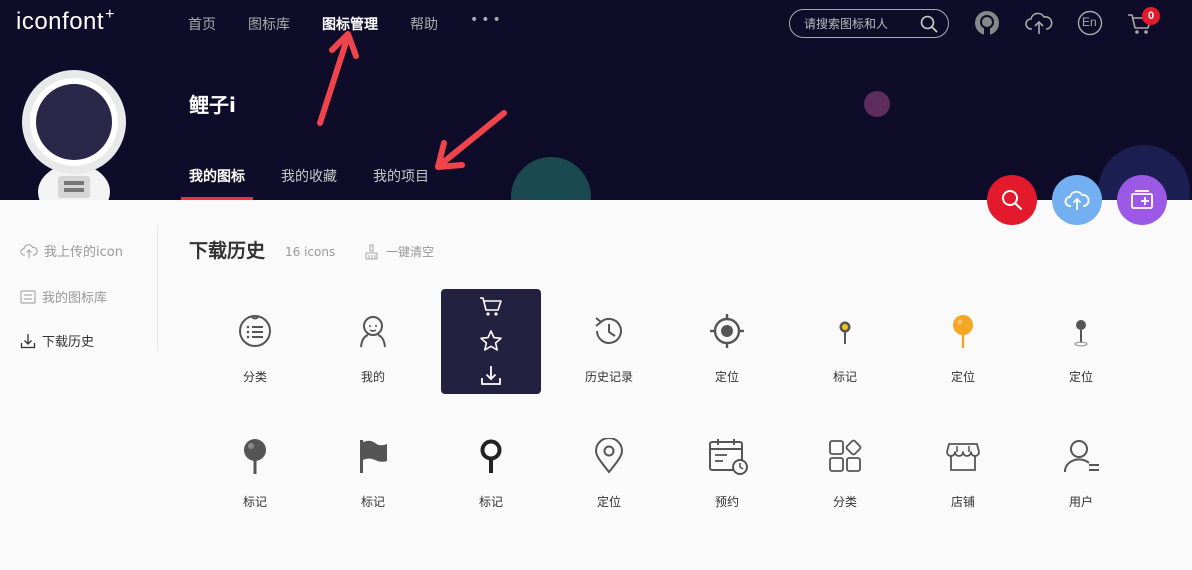 The image size is (1192, 570). What do you see at coordinates (269, 24) in the screenshot?
I see `nav-icon-library: 图标库` at bounding box center [269, 24].